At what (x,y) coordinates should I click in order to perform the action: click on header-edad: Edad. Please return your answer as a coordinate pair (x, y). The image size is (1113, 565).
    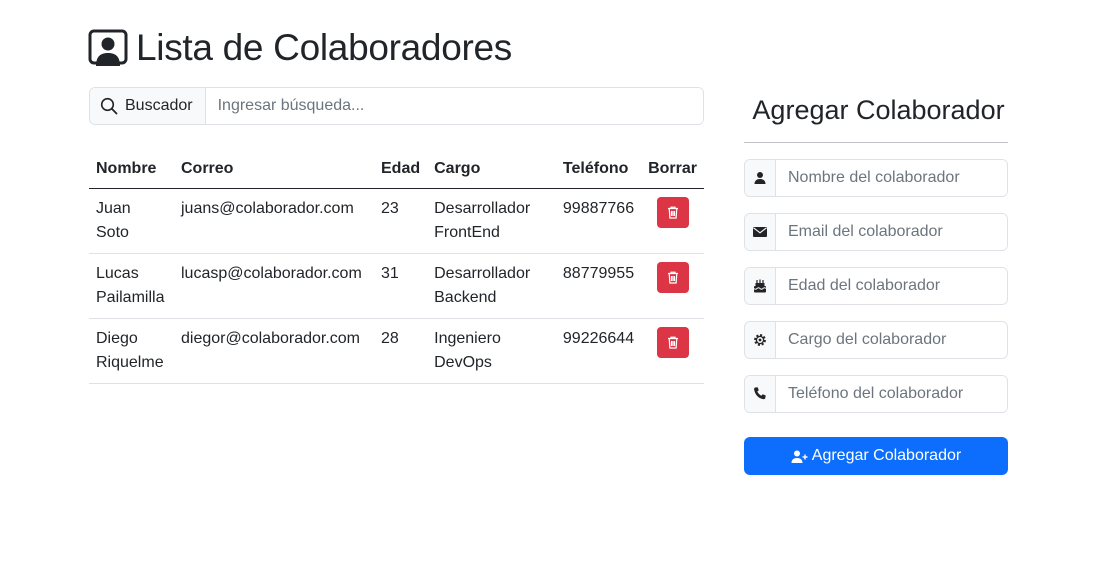
    Looking at the image, I should click on (401, 169).